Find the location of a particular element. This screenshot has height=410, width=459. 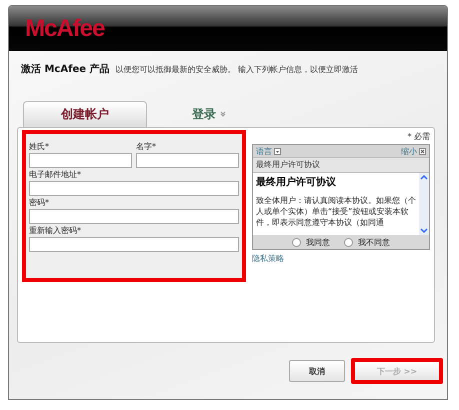

chevron-down-icon is located at coordinates (223, 114).